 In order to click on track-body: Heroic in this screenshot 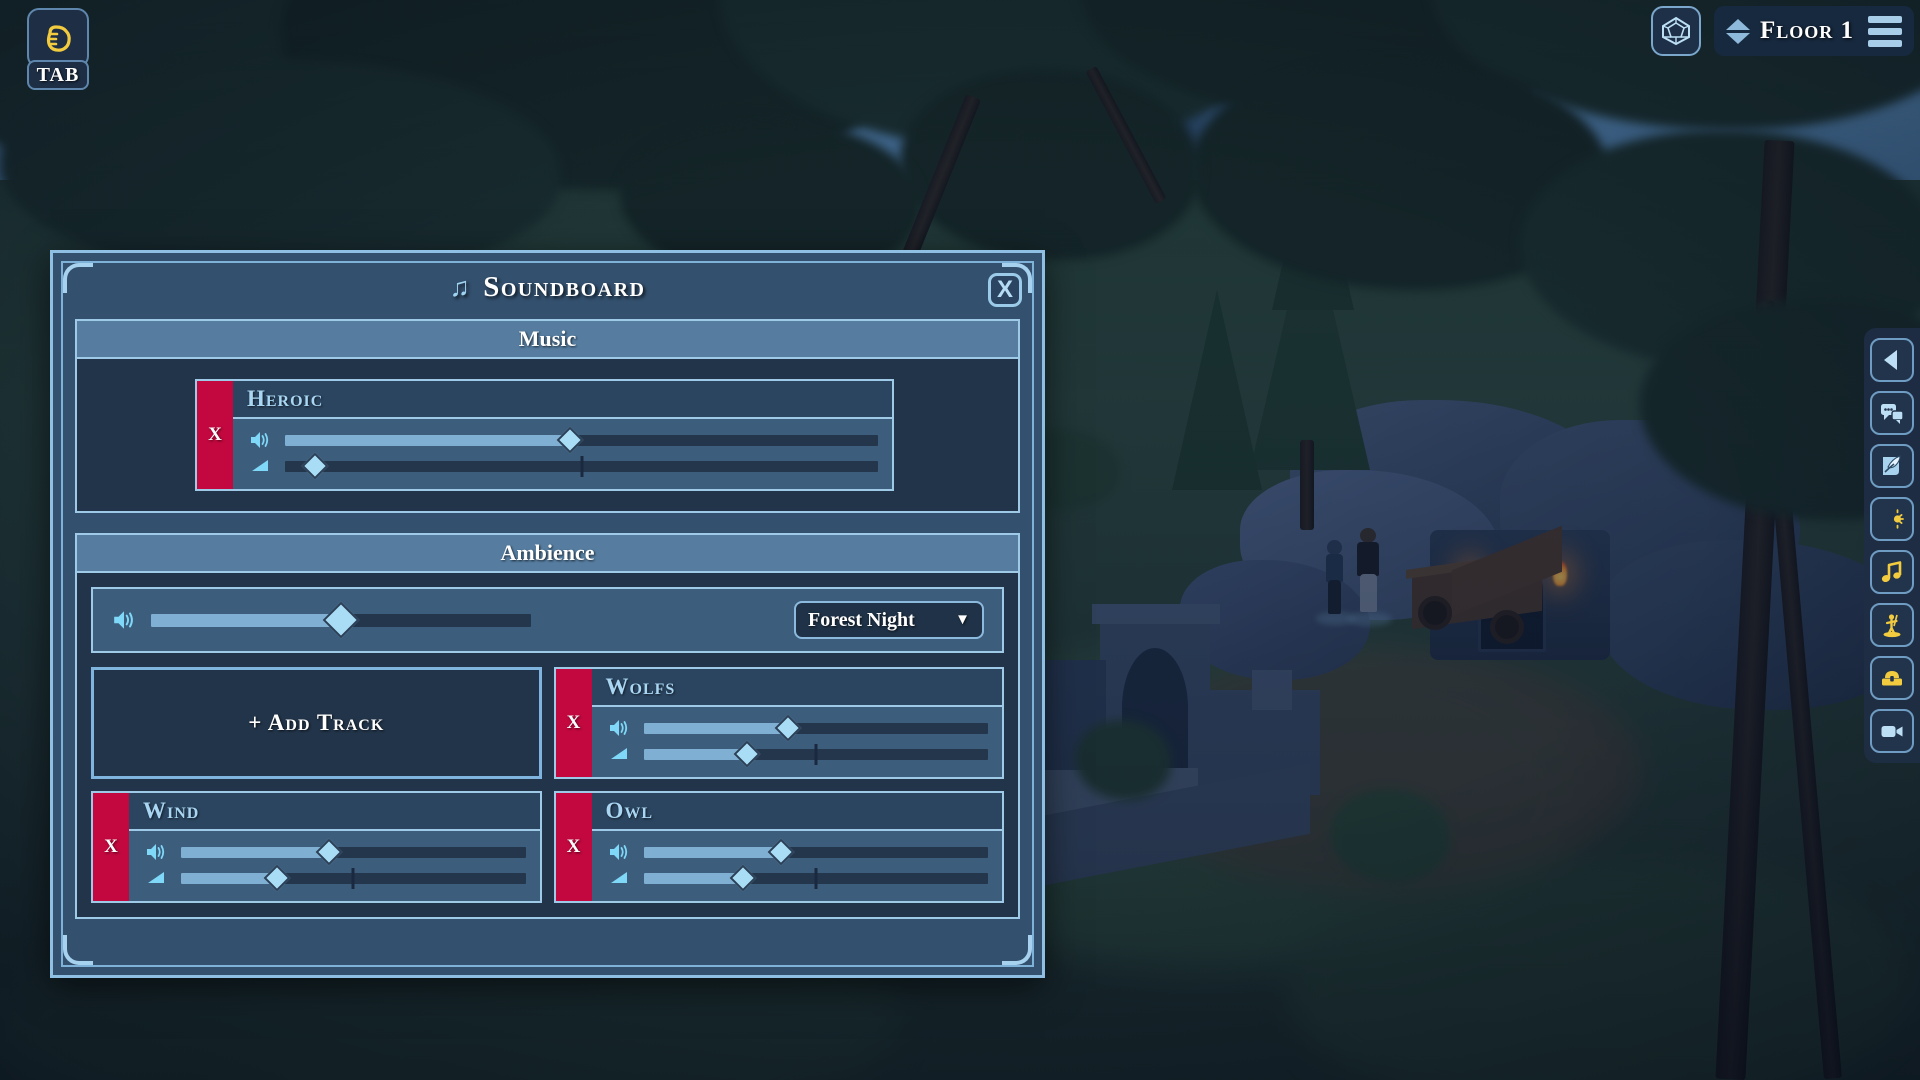, I will do `click(562, 435)`.